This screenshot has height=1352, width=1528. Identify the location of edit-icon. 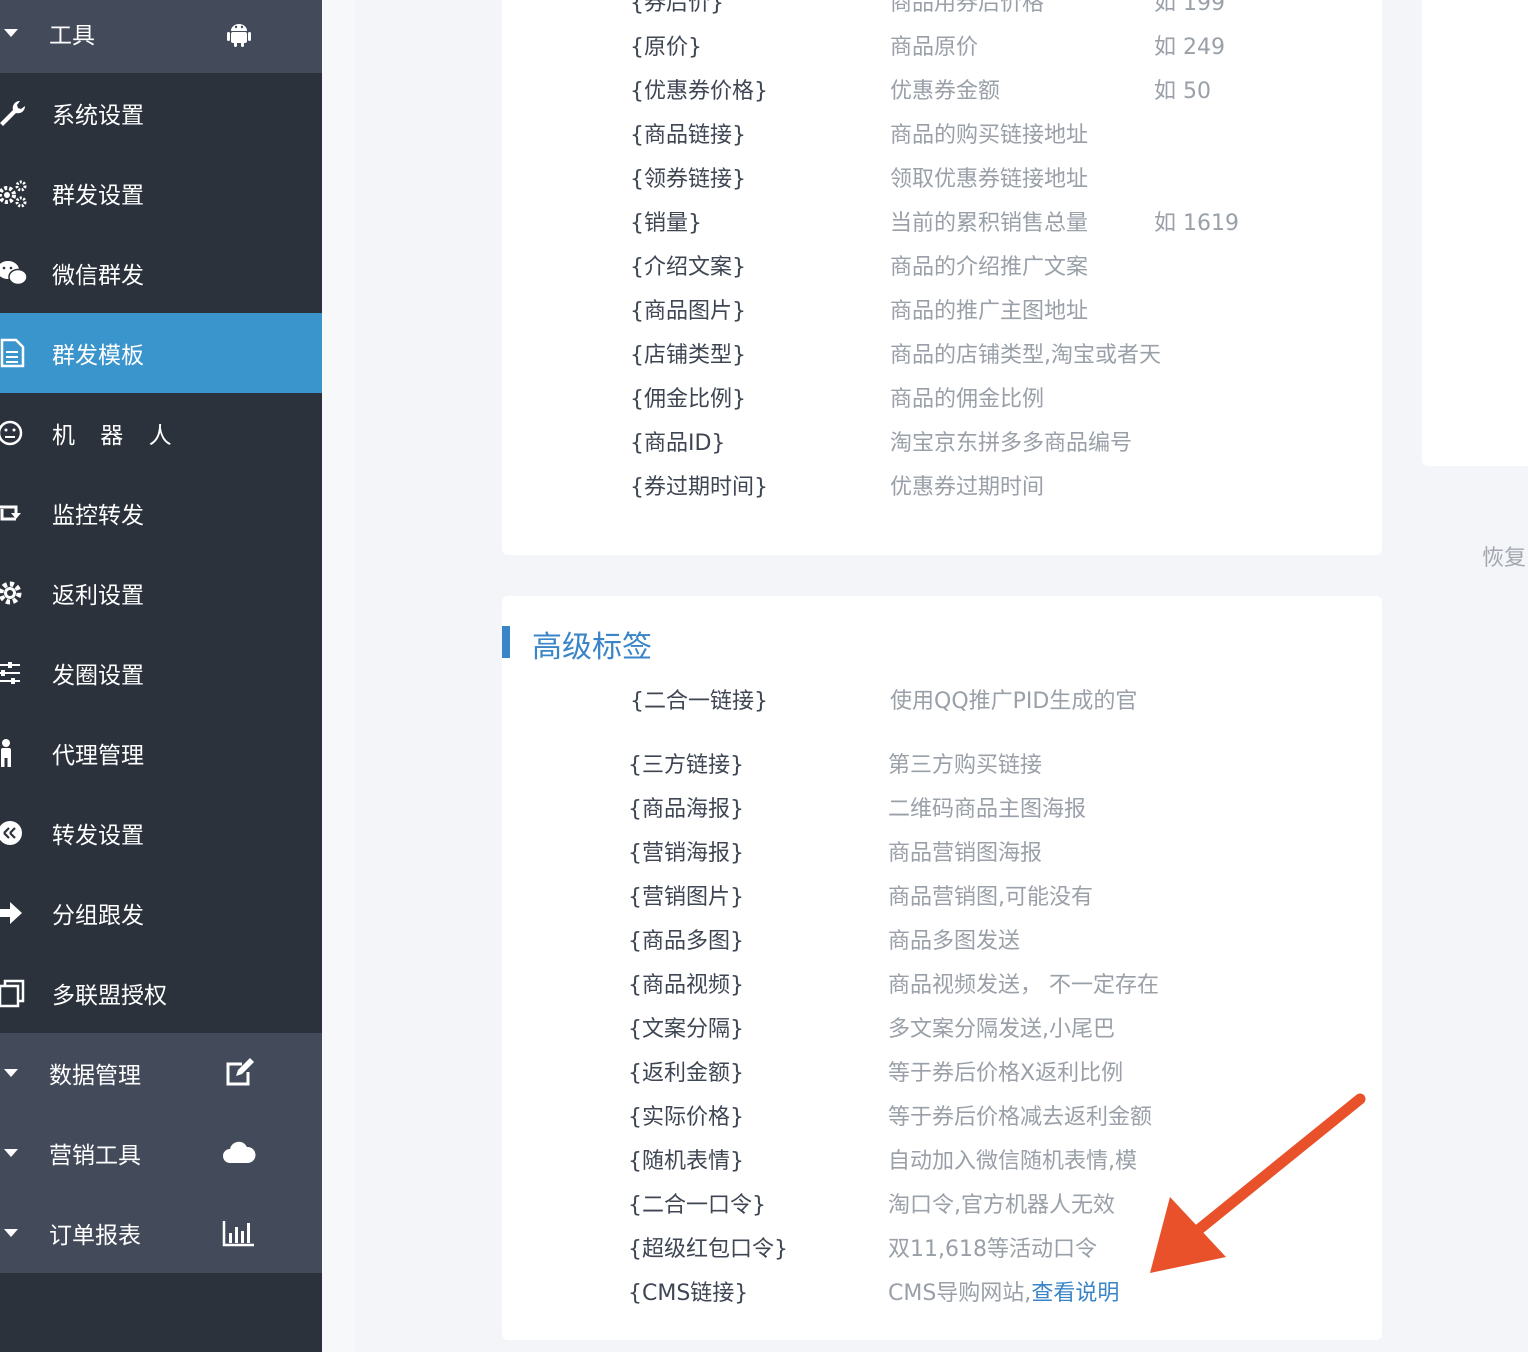
(240, 1072).